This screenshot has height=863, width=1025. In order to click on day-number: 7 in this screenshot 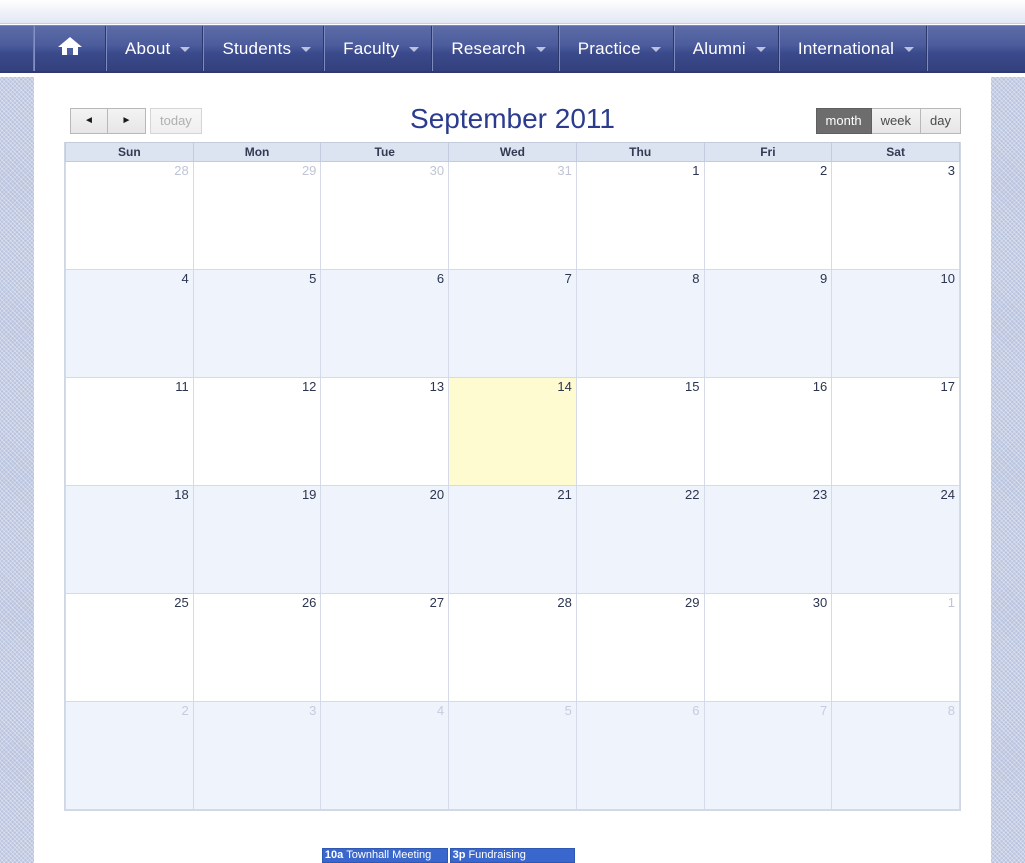, I will do `click(823, 710)`.